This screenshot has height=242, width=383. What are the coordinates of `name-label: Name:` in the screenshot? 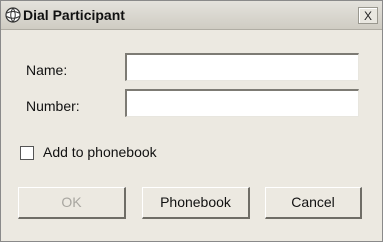 It's located at (47, 70).